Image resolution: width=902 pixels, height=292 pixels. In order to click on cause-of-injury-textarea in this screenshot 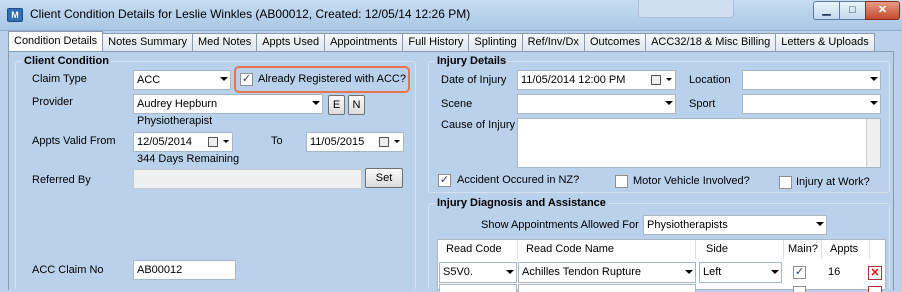, I will do `click(699, 143)`.